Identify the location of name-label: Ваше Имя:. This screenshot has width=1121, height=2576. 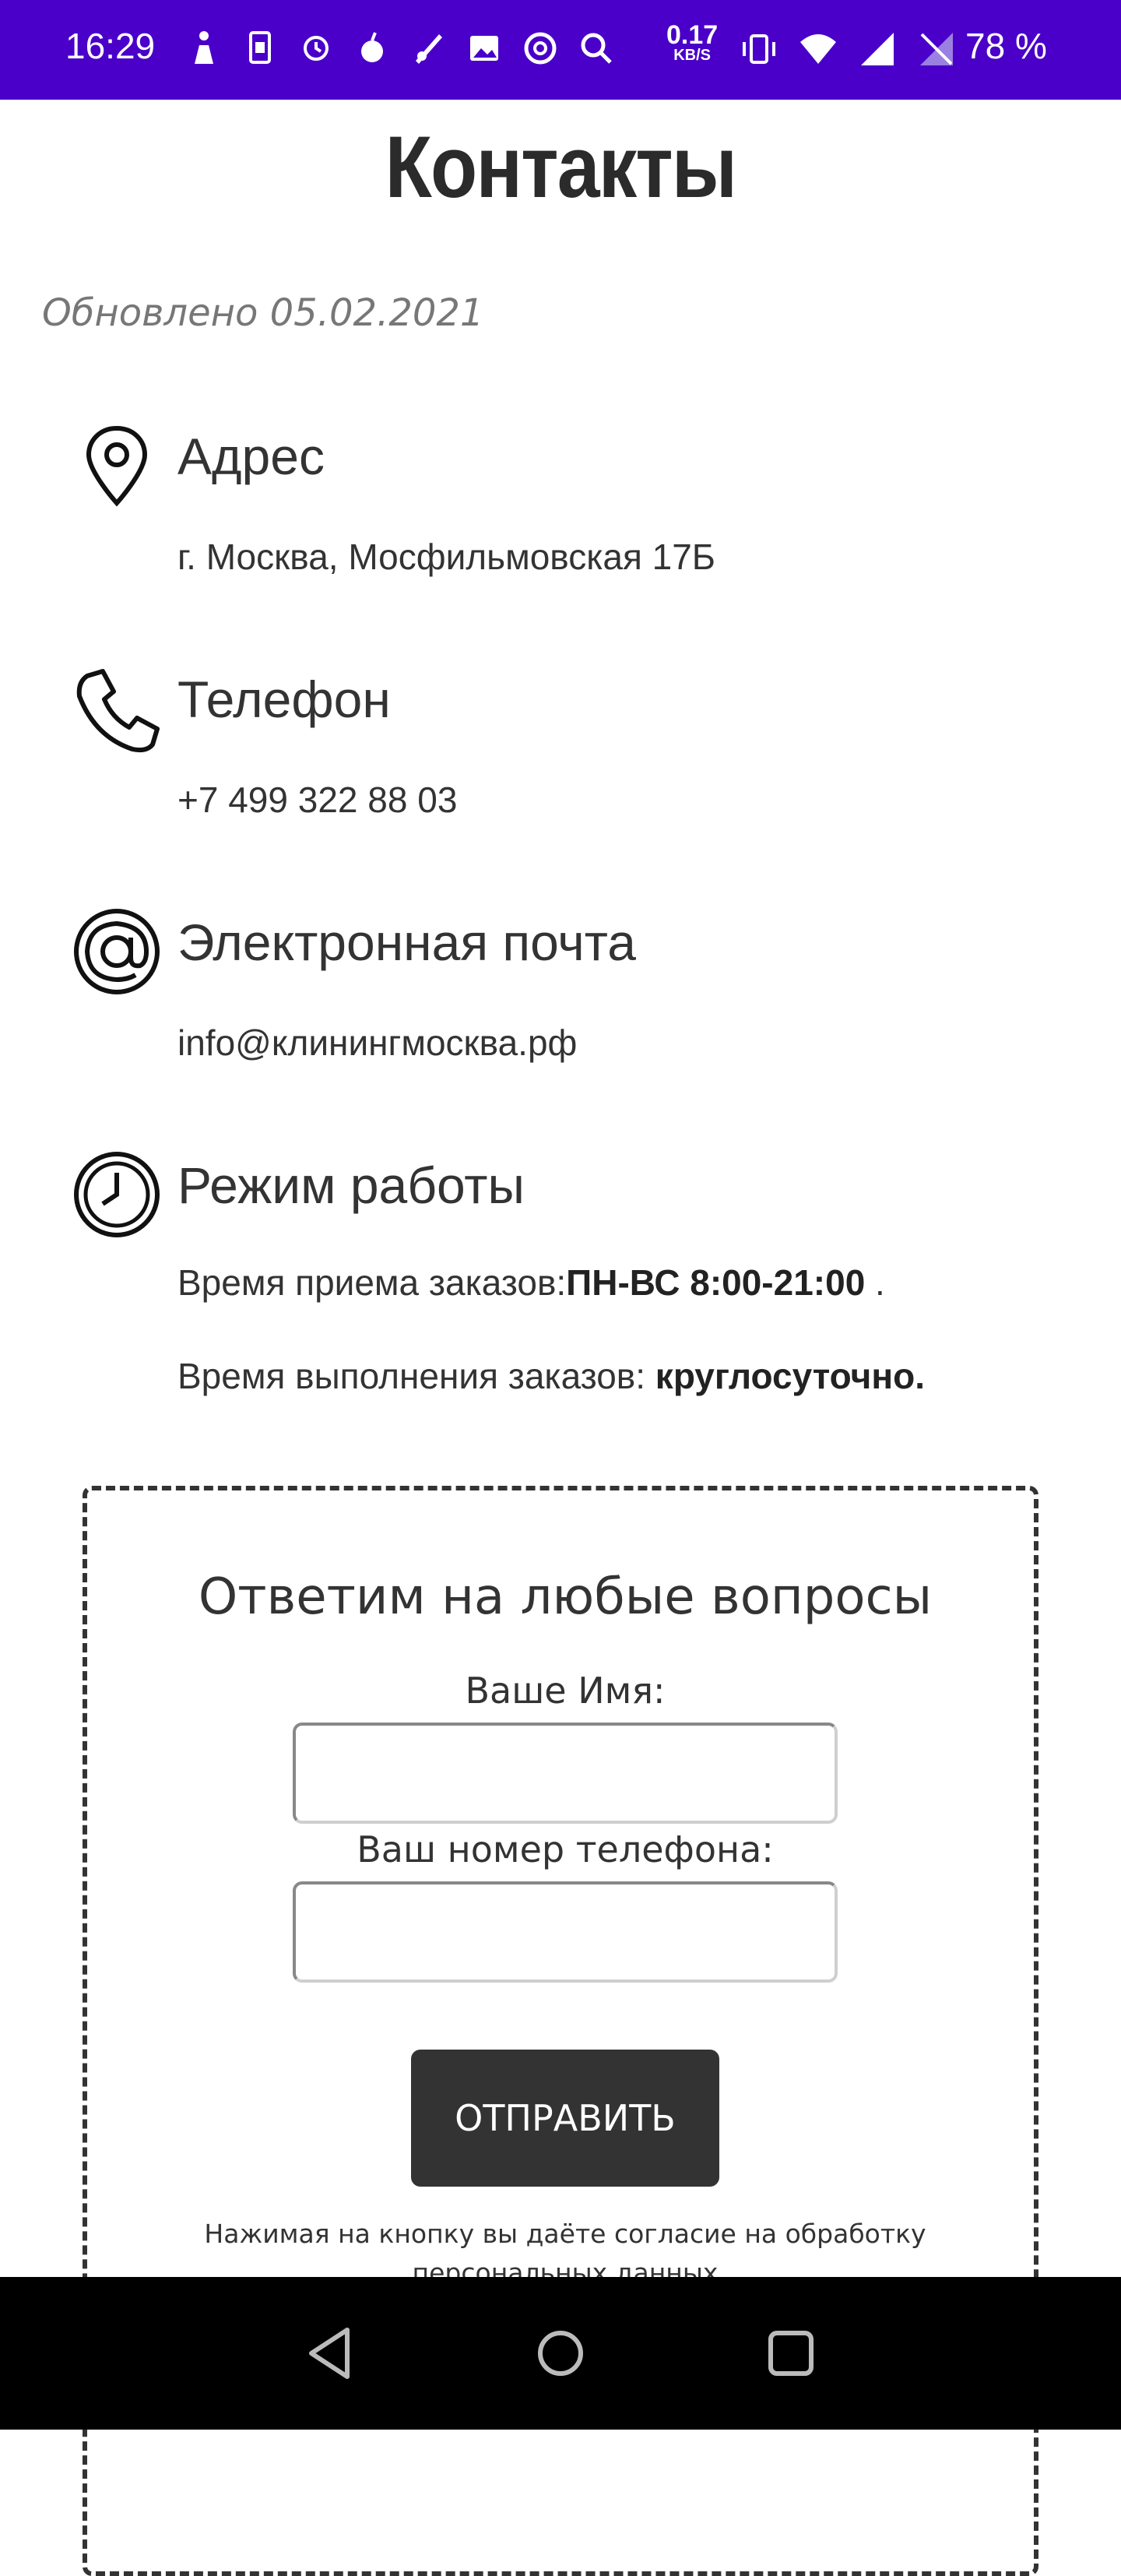
(565, 1691).